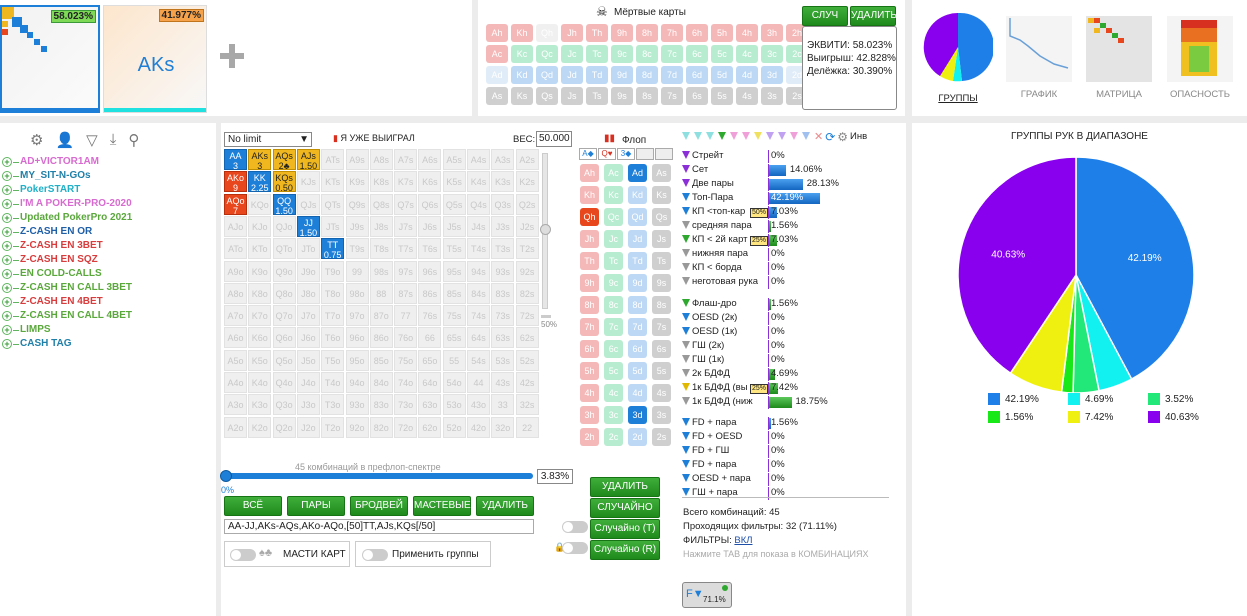 This screenshot has width=1247, height=616. What do you see at coordinates (357, 159) in the screenshot?
I see `hand-cell: A9s` at bounding box center [357, 159].